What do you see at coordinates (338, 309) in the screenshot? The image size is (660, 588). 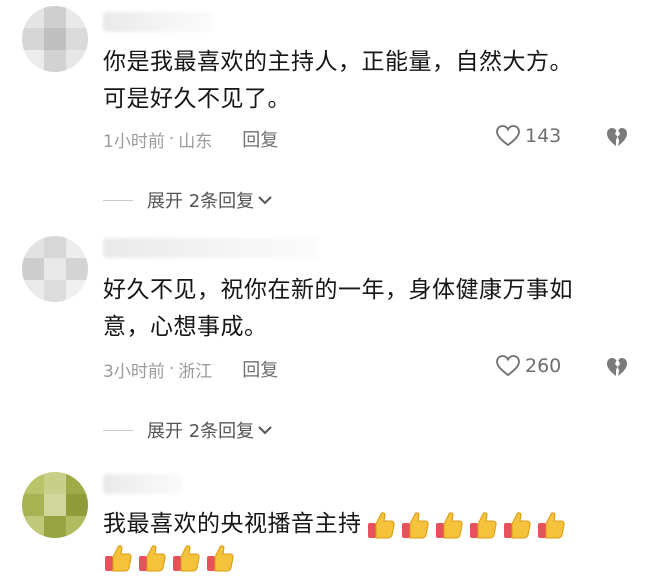 I see `comment-text: 好久不见，祝你在新的一年，身体健康万事如 意，心想事成。` at bounding box center [338, 309].